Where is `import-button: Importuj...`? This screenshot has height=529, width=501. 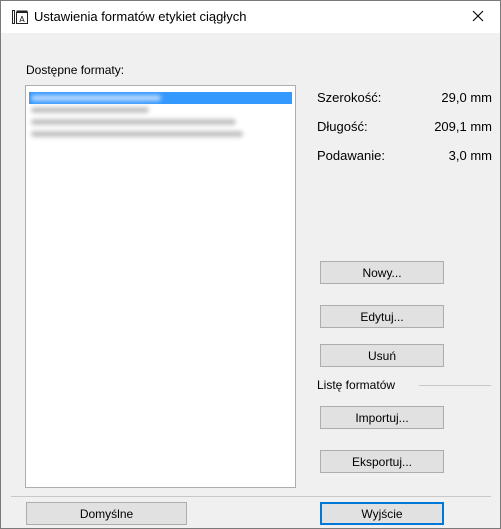
import-button: Importuj... is located at coordinates (382, 417).